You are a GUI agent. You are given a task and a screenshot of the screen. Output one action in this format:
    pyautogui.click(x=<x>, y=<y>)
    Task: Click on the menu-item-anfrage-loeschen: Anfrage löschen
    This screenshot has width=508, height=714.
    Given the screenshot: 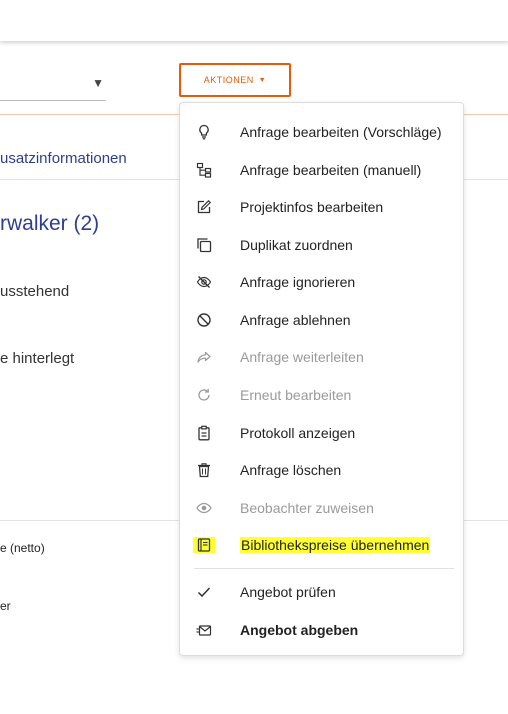 What is the action you would take?
    pyautogui.click(x=321, y=470)
    